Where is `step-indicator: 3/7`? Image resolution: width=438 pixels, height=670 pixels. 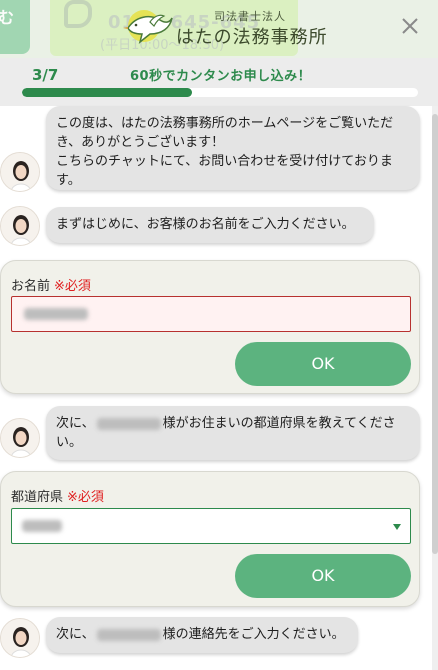 step-indicator: 3/7 is located at coordinates (45, 75).